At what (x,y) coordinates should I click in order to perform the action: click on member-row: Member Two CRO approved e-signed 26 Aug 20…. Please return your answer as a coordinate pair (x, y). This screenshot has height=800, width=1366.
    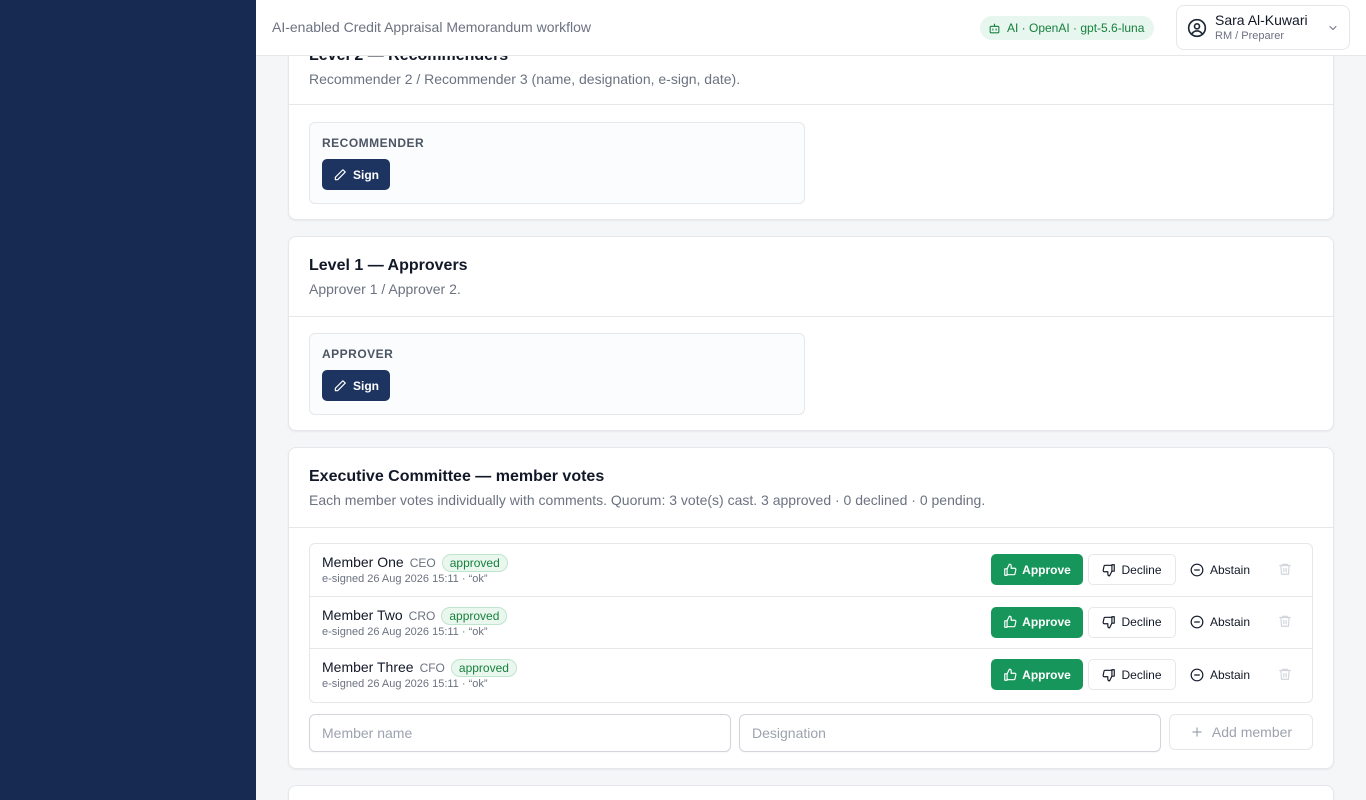
    Looking at the image, I should click on (811, 623).